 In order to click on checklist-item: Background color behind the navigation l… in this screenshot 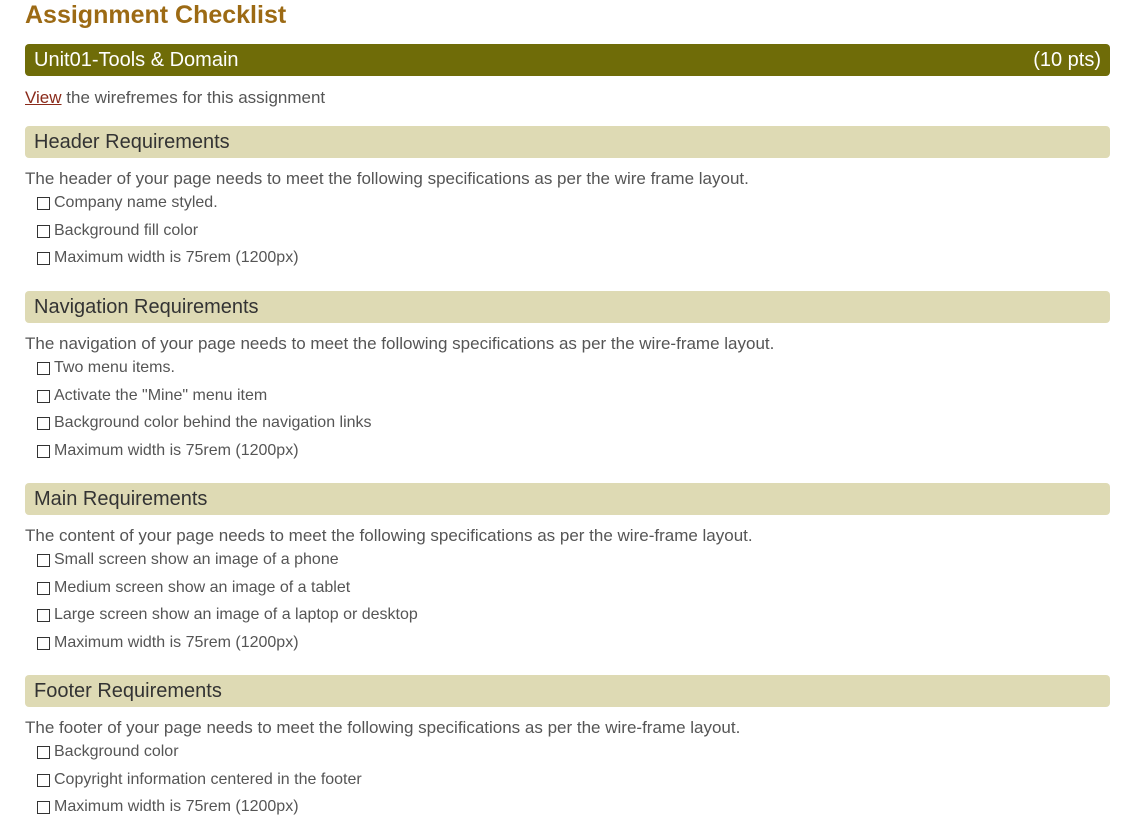, I will do `click(573, 427)`.